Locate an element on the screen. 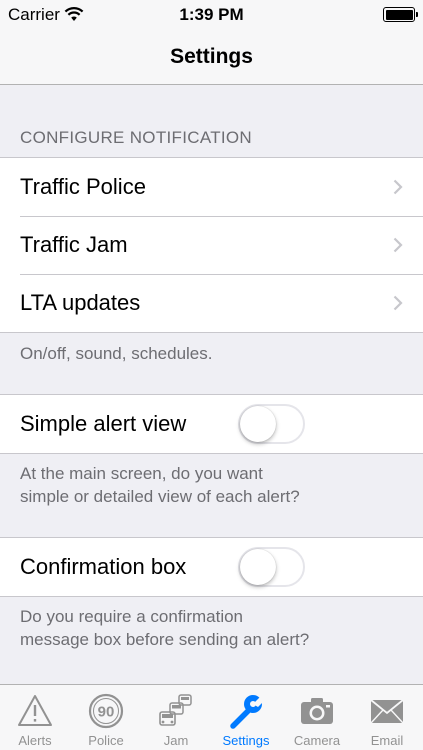 The height and width of the screenshot is (750, 423). footer-line: message box before sending an alert? is located at coordinates (165, 639).